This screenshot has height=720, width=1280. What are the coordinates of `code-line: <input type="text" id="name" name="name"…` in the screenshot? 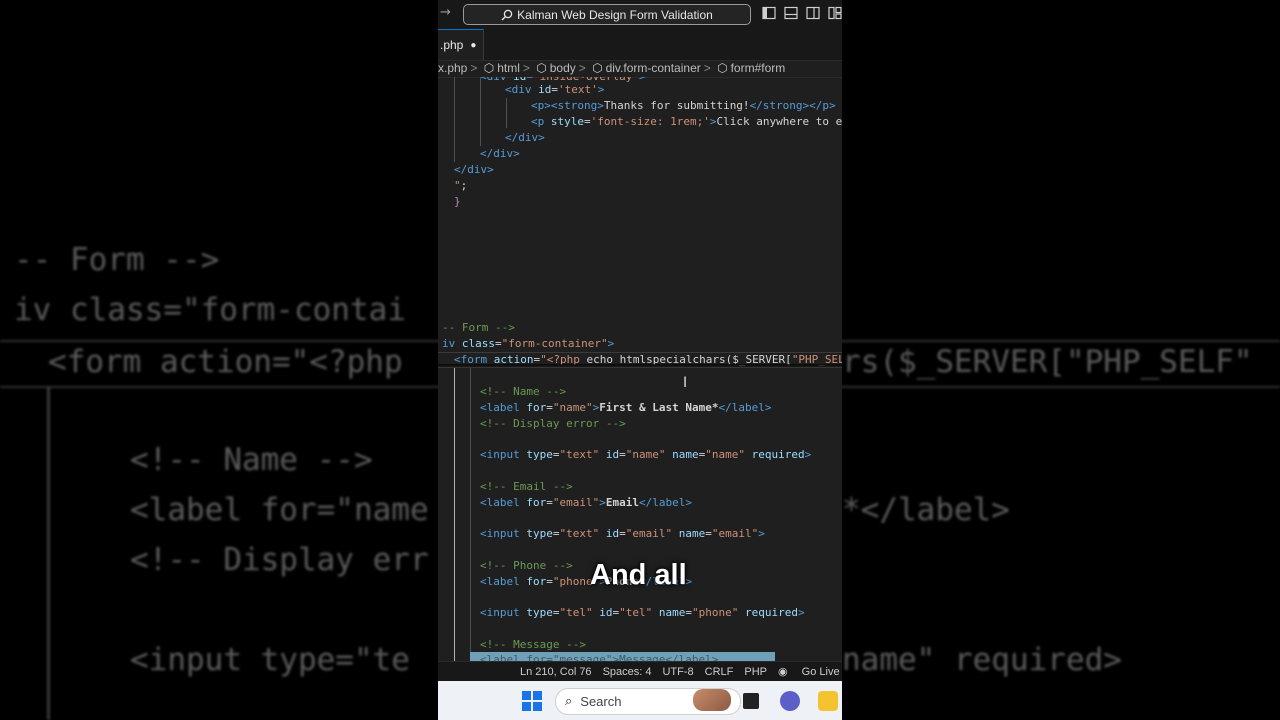 It's located at (646, 454).